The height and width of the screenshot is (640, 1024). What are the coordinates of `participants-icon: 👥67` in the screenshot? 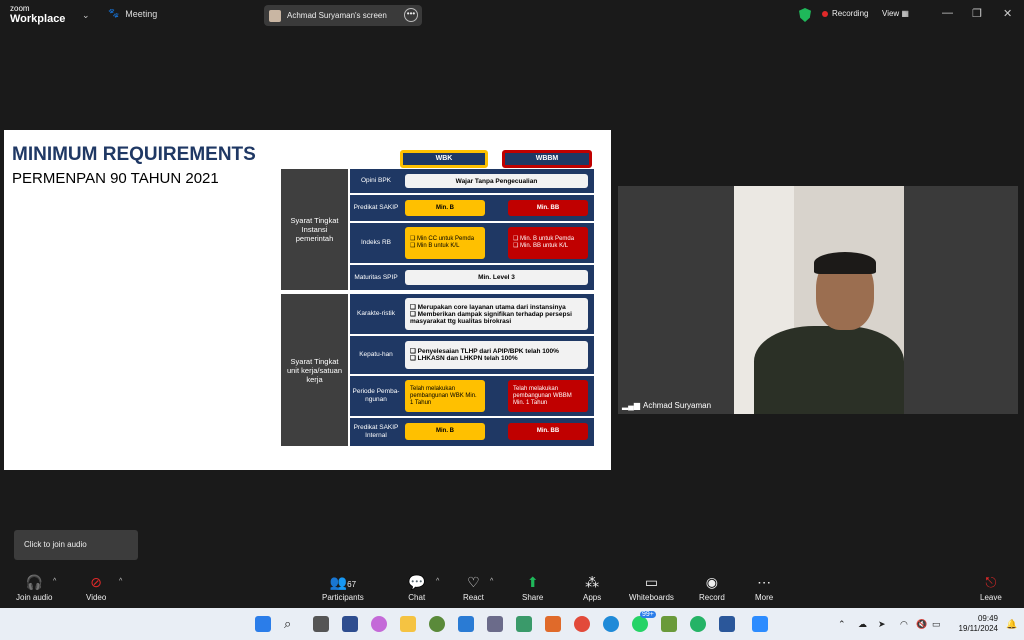 It's located at (343, 582).